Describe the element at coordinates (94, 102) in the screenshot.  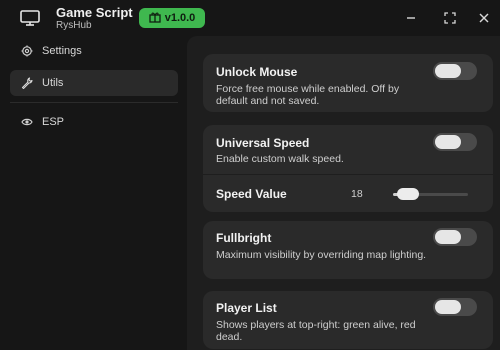
I see `sidebar-divider` at that location.